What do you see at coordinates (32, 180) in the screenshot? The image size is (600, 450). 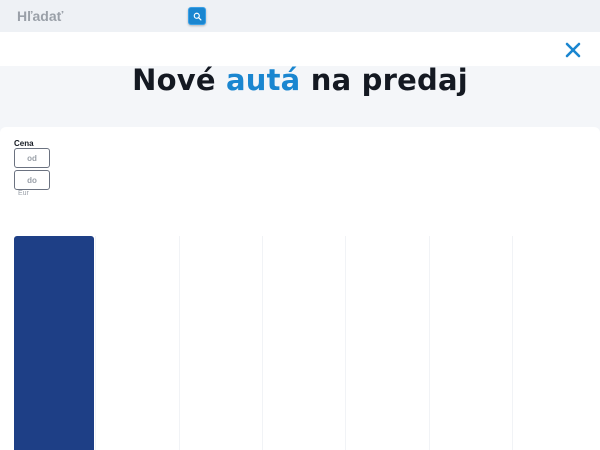 I see `price-to-input` at bounding box center [32, 180].